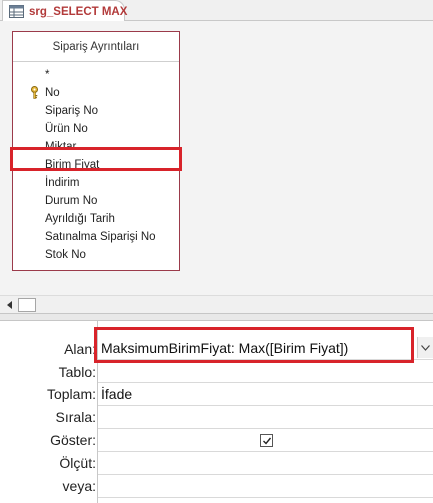 The height and width of the screenshot is (503, 433). I want to click on field-label: Satınalma Siparişi No, so click(100, 237).